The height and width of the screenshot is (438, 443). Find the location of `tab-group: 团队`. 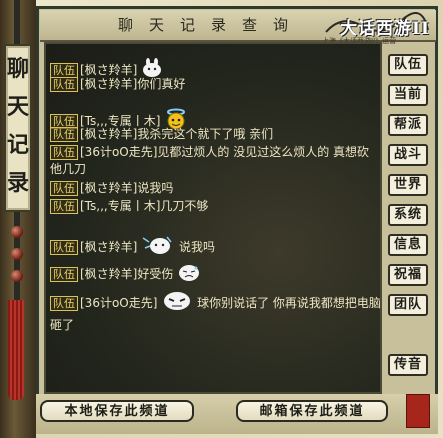

tab-group: 团队 is located at coordinates (408, 305).